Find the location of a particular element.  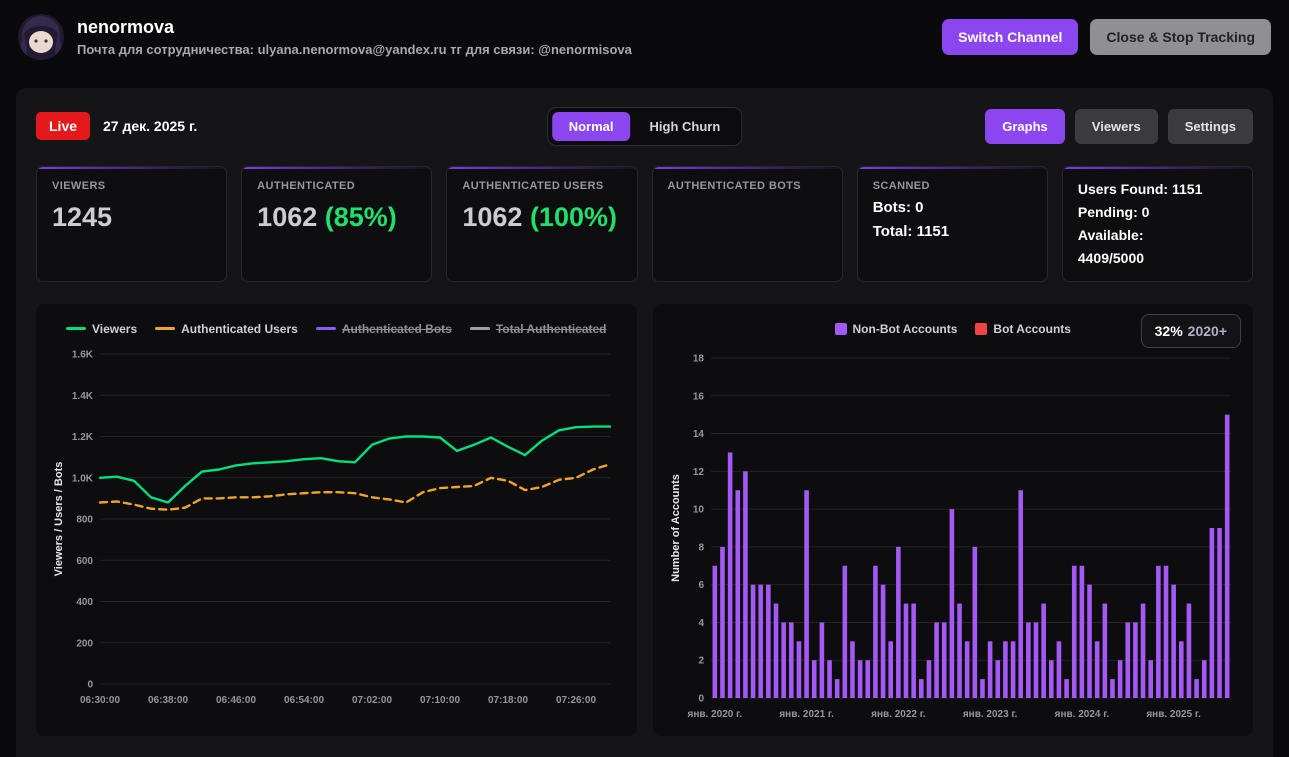

svg-text: 06:30:00 is located at coordinates (100, 700).